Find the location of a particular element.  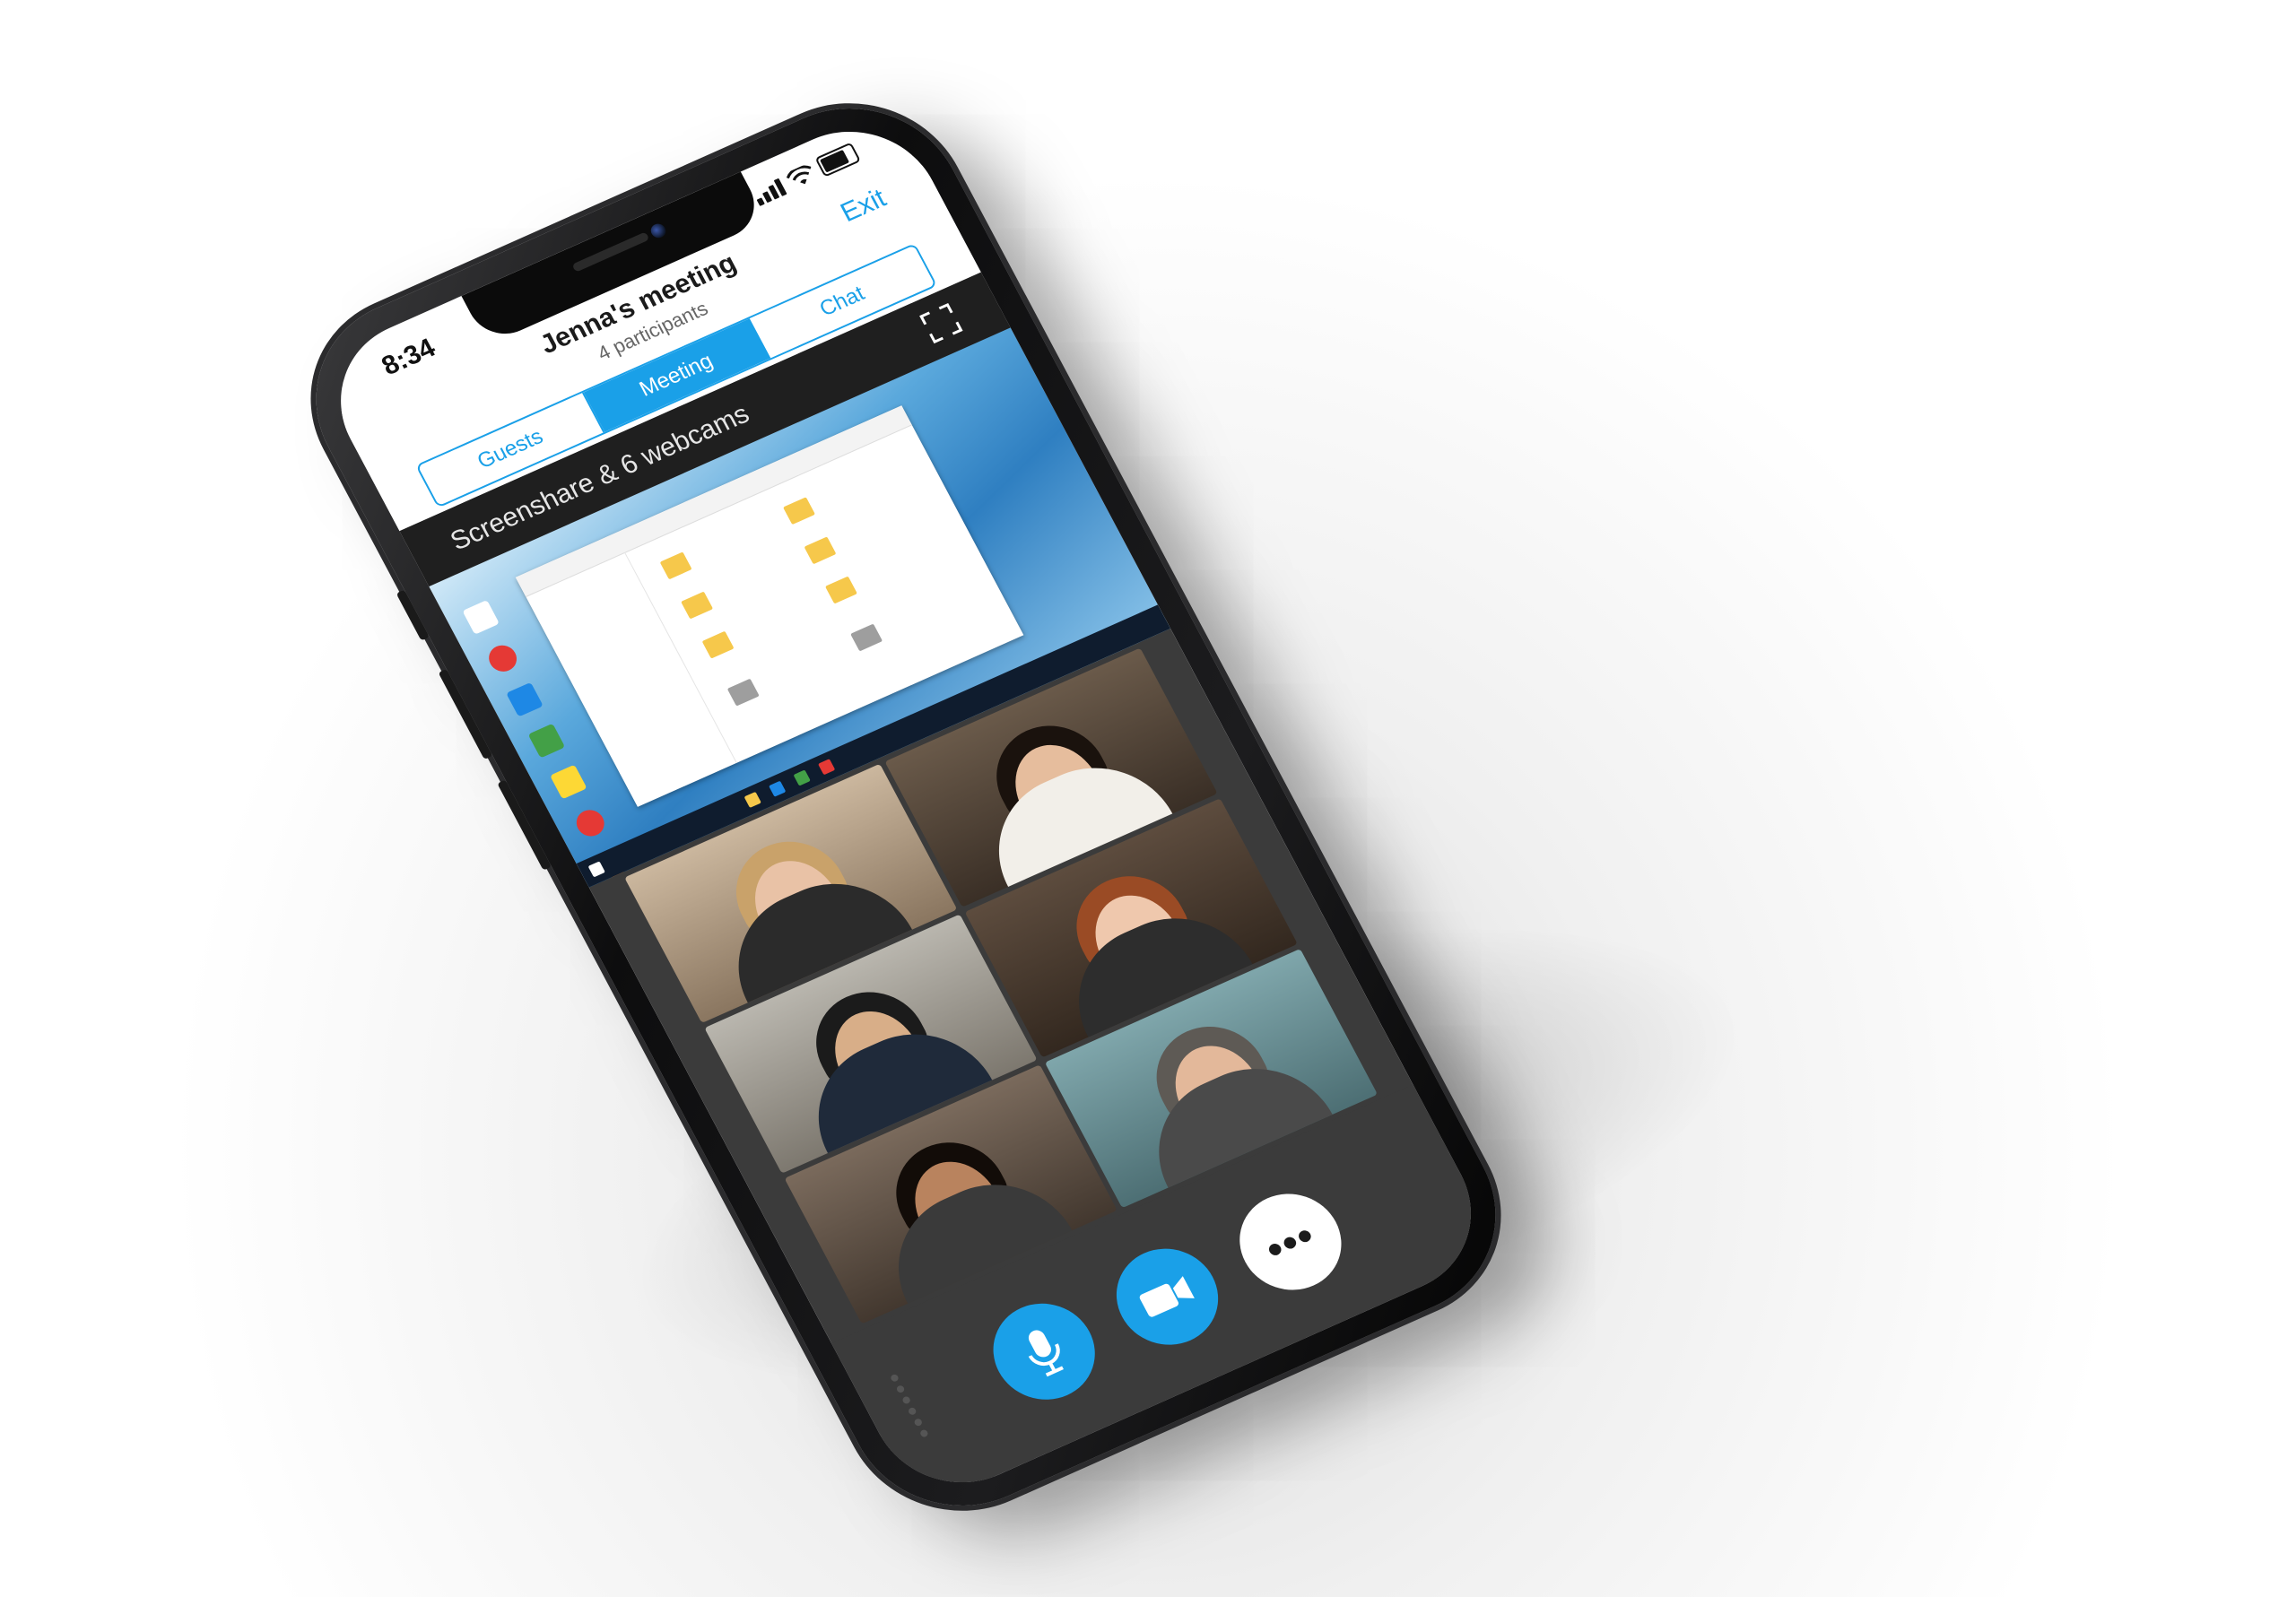

fullscreen-icon is located at coordinates (941, 323).